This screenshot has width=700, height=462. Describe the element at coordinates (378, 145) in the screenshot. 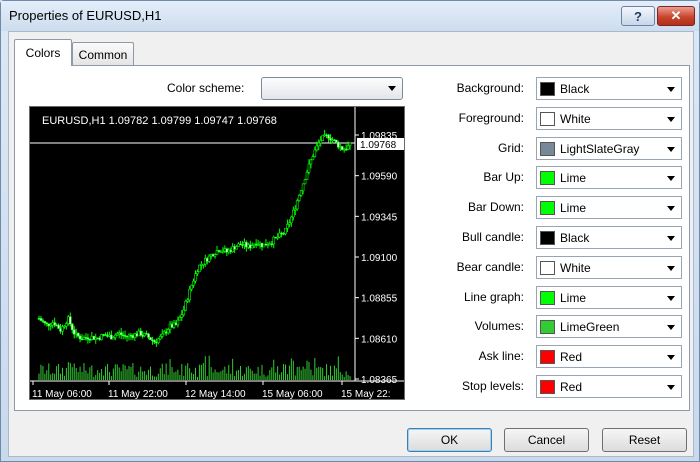

I see `current-price-label: 1.09768` at that location.